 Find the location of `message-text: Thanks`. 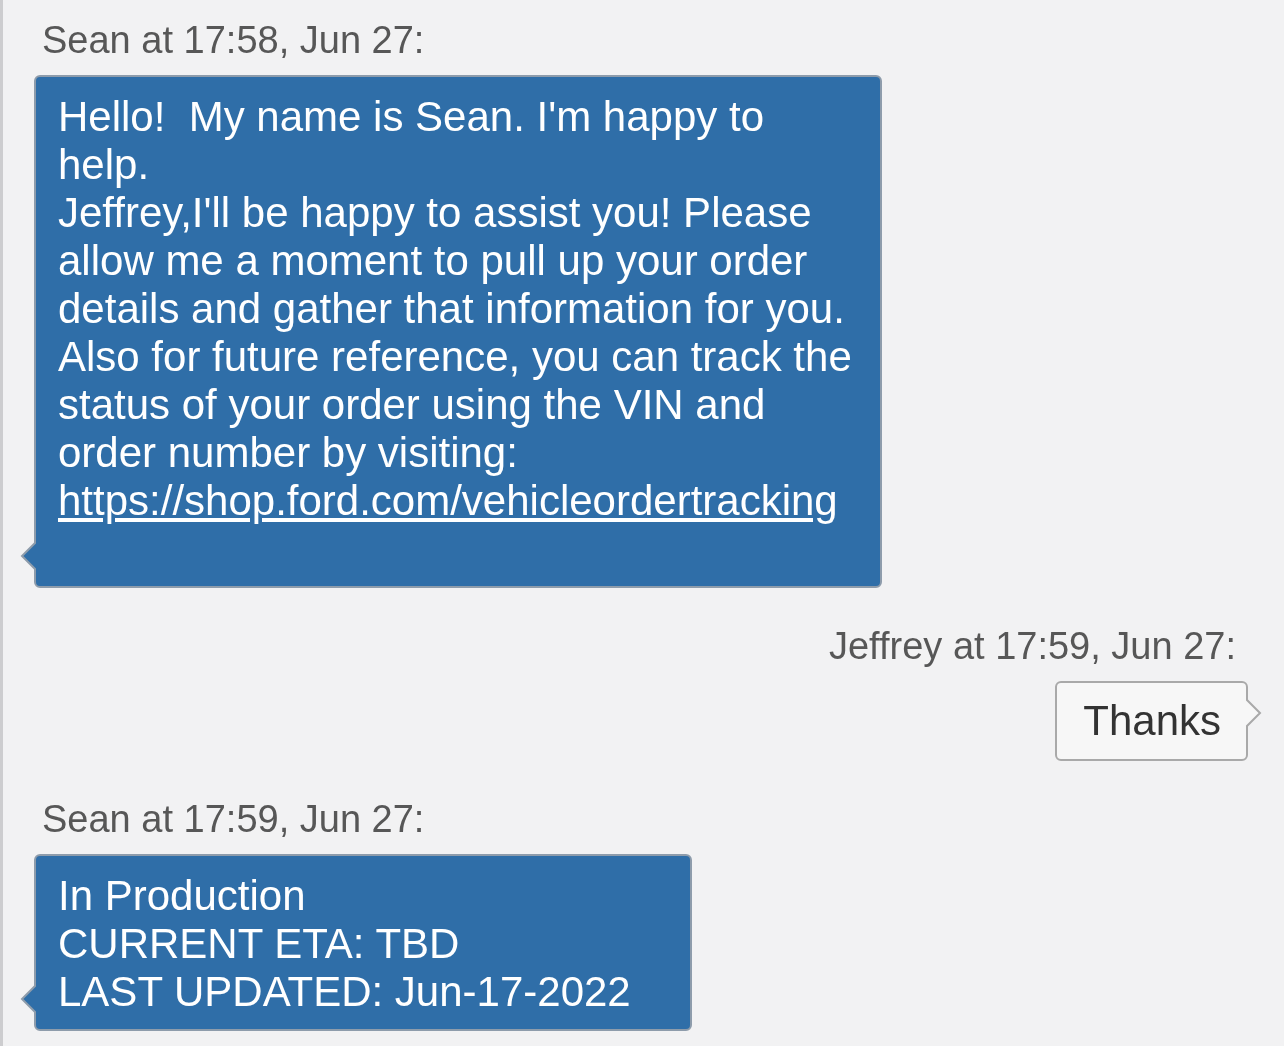

message-text: Thanks is located at coordinates (1152, 721).